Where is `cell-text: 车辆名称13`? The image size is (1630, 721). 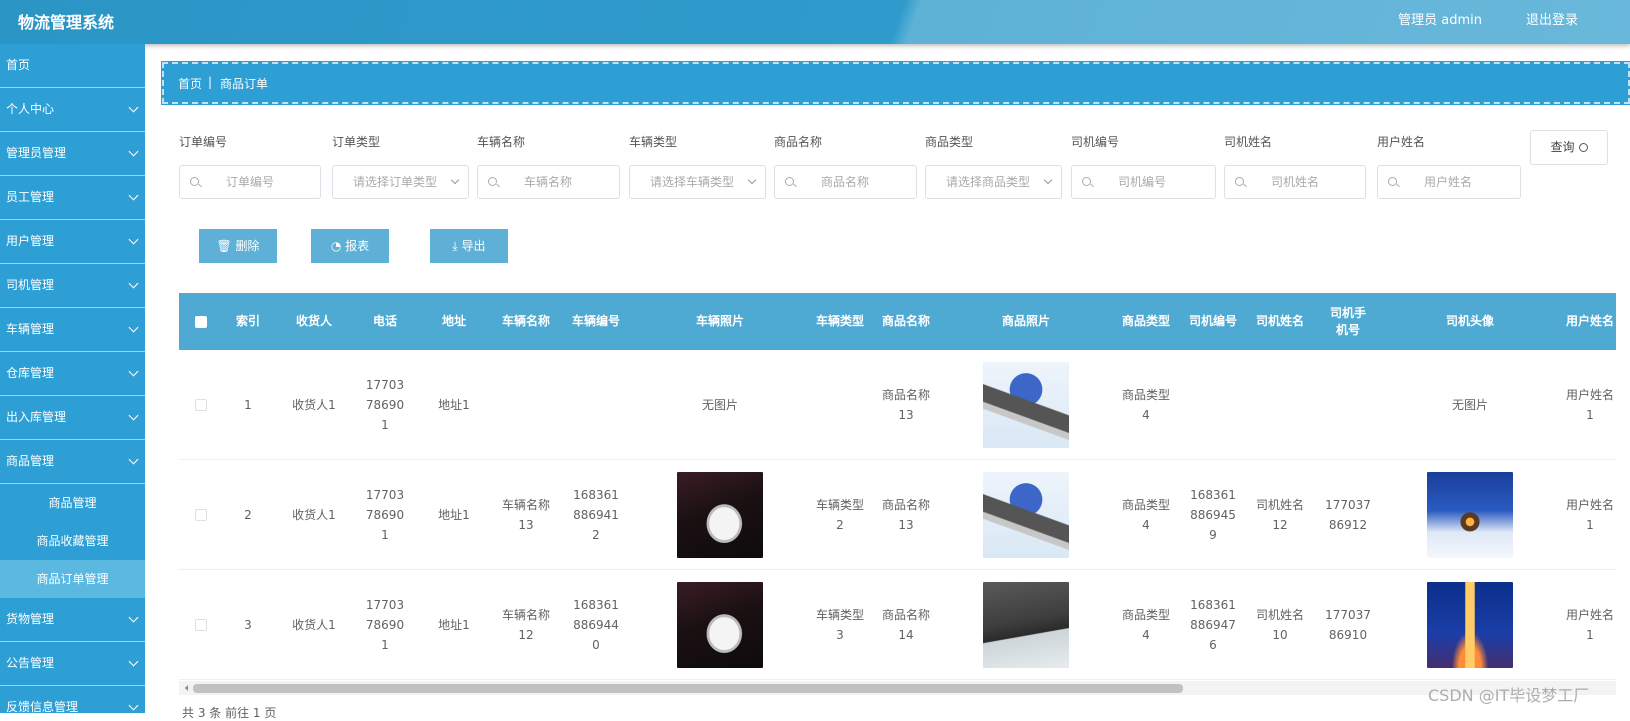
cell-text: 车辆名称13 is located at coordinates (526, 515).